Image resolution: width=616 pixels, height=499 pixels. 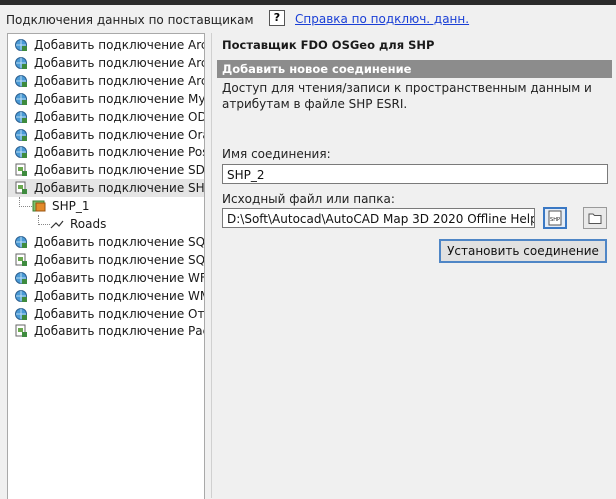 What do you see at coordinates (328, 45) in the screenshot?
I see `provider-title: Поставщик FDO OSGeo для SHP` at bounding box center [328, 45].